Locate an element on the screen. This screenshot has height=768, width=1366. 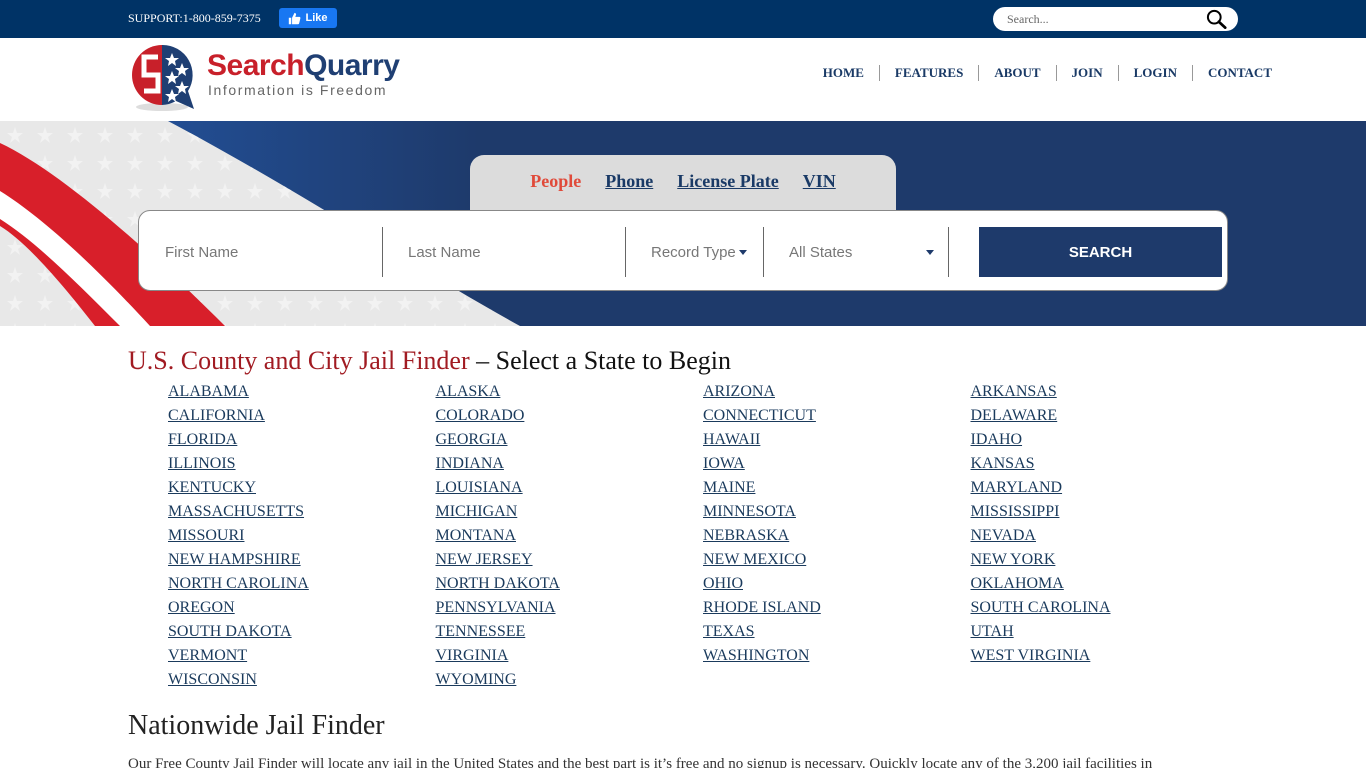
state-link: HAWAII is located at coordinates (837, 440).